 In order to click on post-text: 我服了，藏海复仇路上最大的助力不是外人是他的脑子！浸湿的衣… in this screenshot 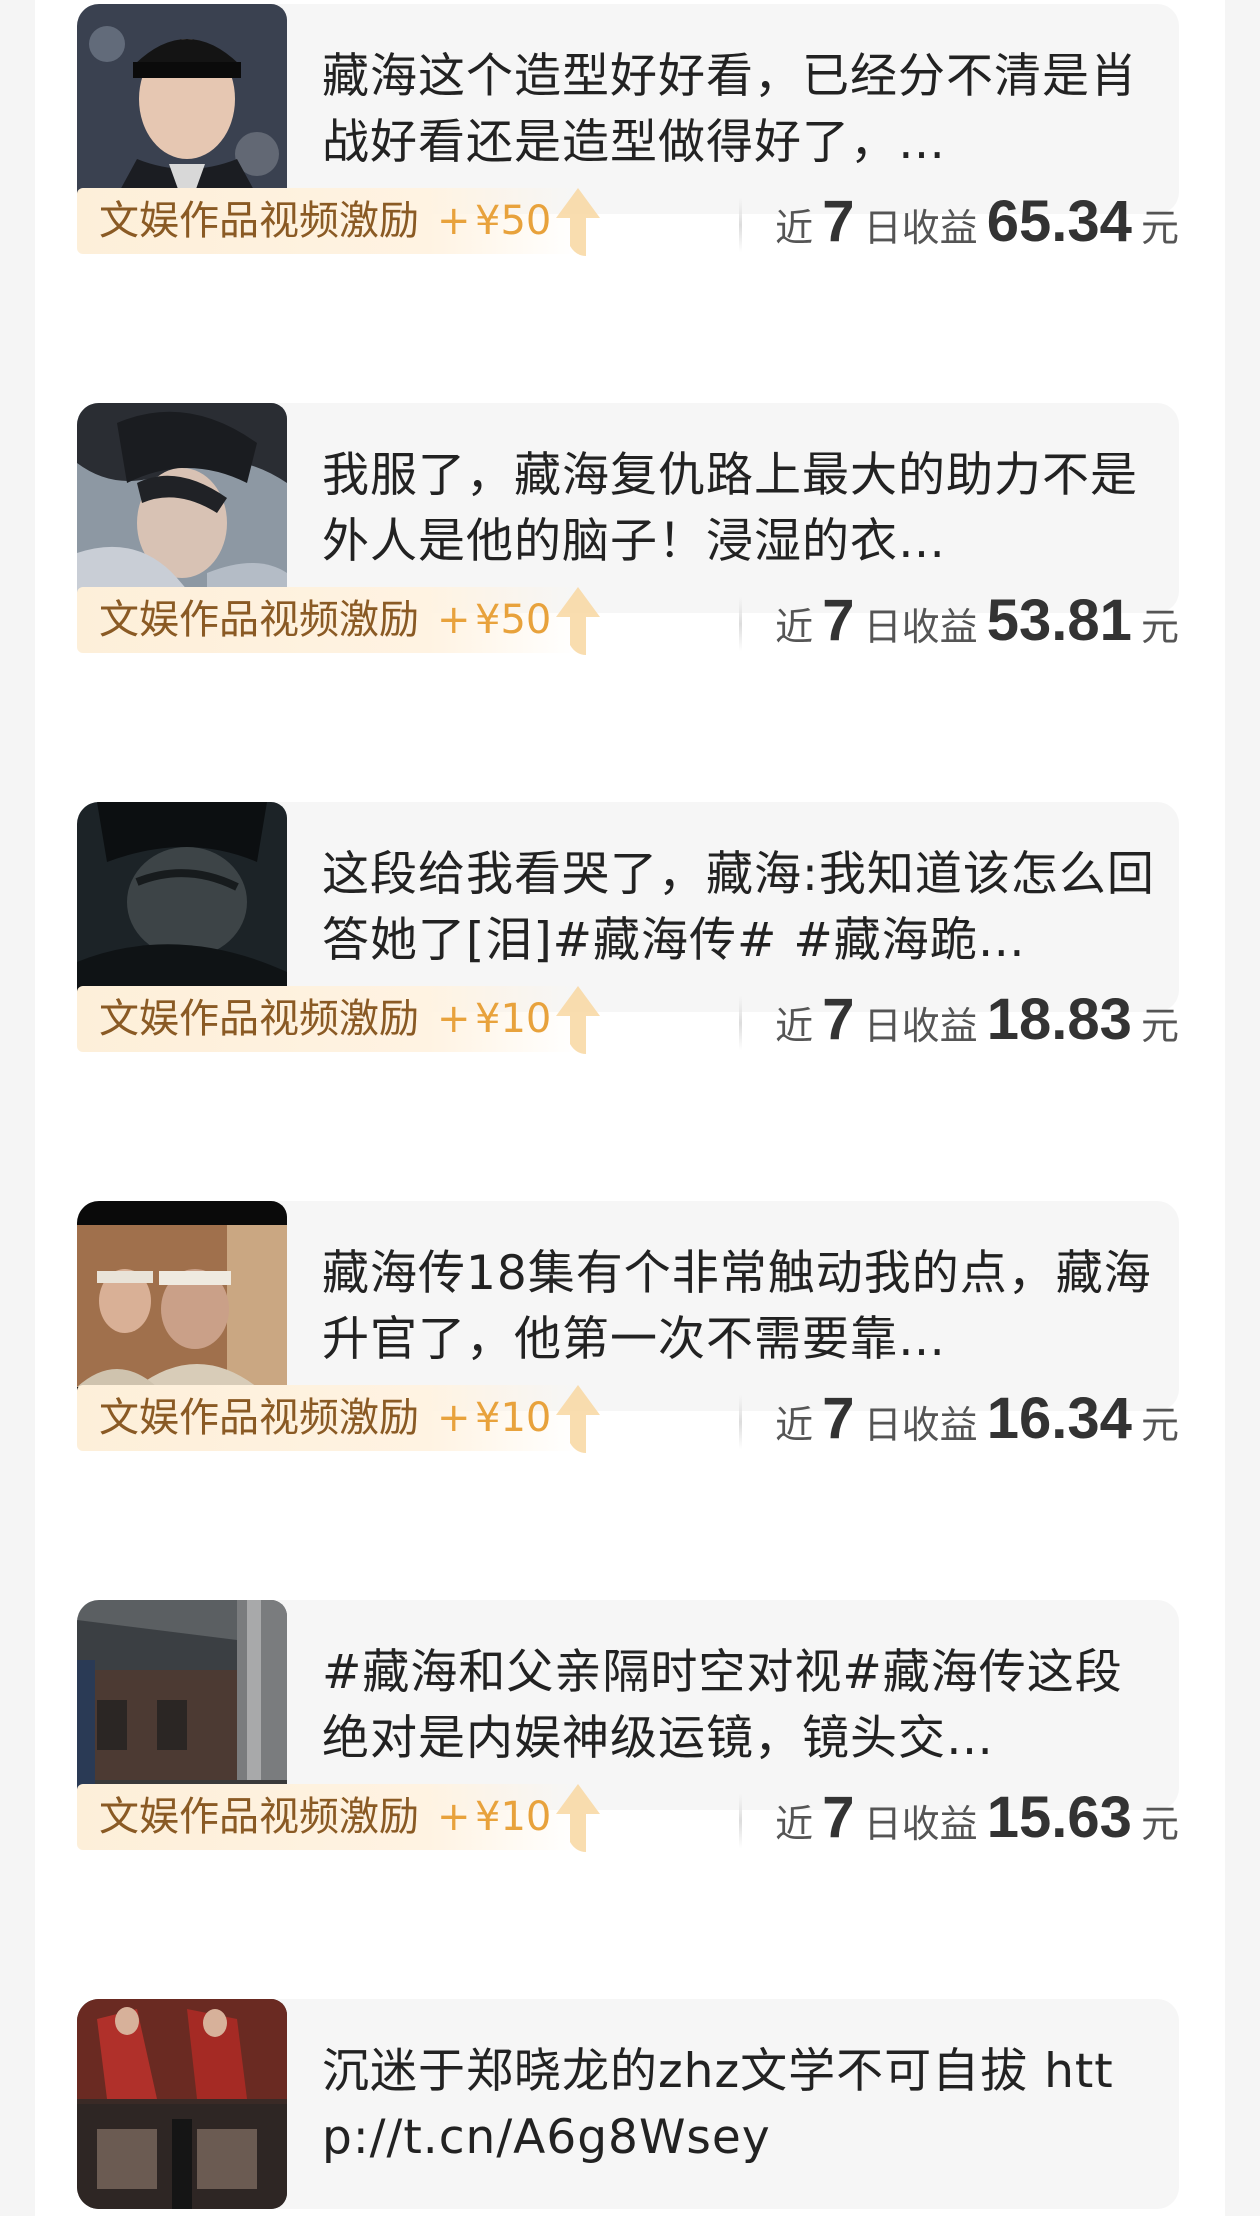, I will do `click(730, 508)`.